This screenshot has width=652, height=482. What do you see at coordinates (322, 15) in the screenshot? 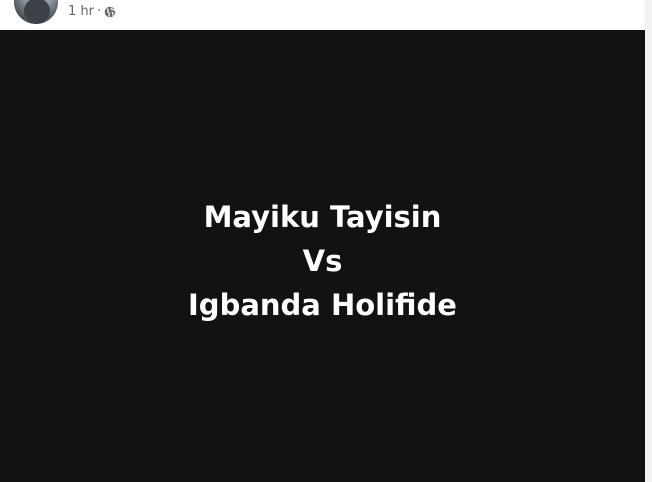
I see `post-header: 1 hr ·` at bounding box center [322, 15].